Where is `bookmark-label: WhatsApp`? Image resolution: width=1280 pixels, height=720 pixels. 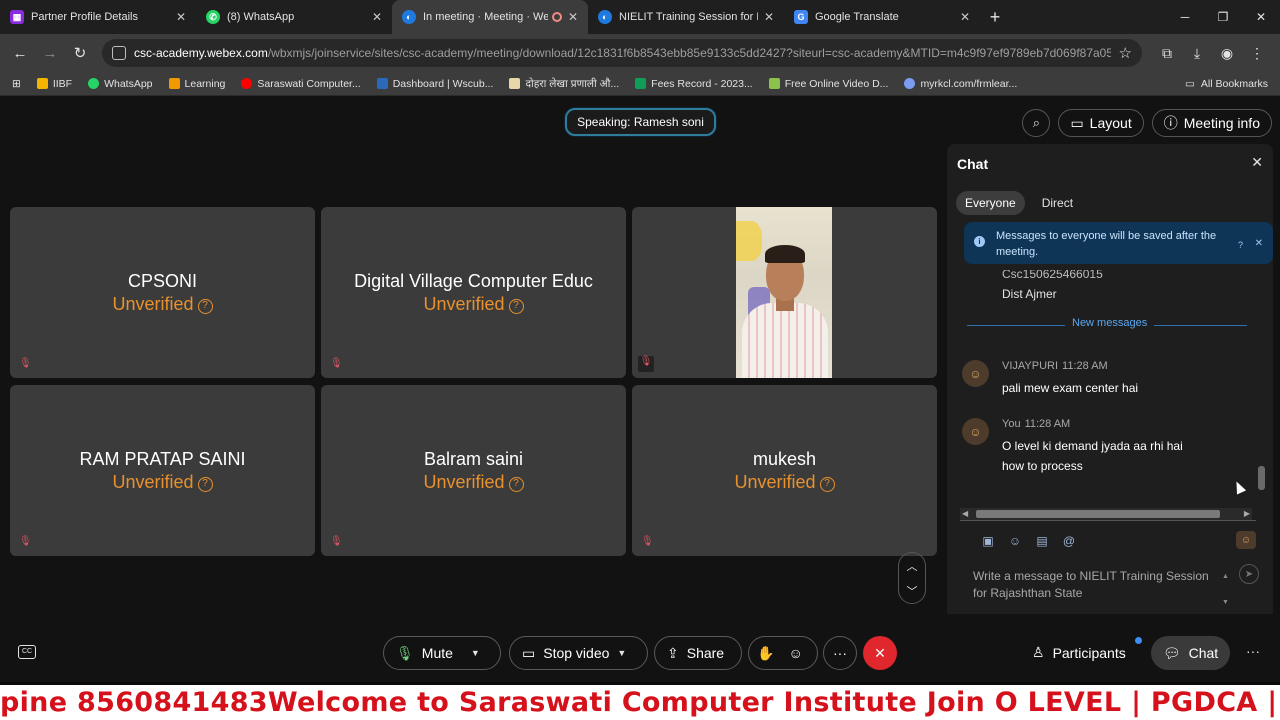
bookmark-label: WhatsApp is located at coordinates (128, 83).